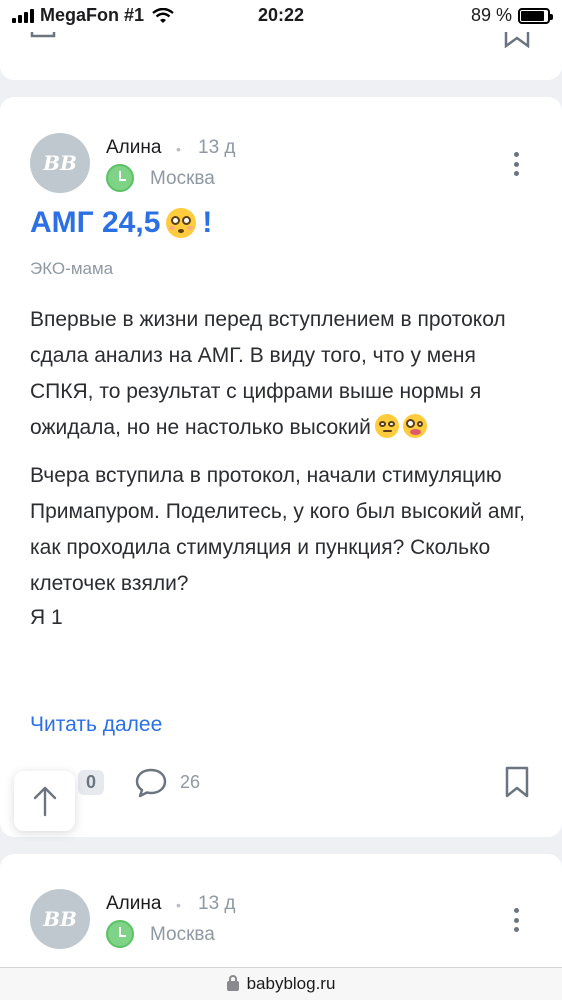 This screenshot has width=562, height=1000. I want to click on post-actions: 0 26, so click(280, 785).